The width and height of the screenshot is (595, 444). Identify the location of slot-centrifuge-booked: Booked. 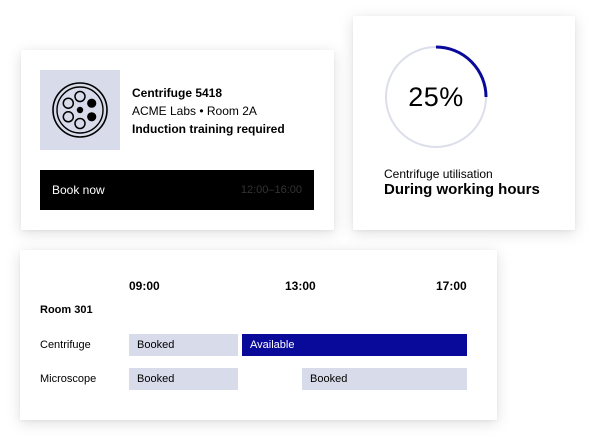
(183, 345).